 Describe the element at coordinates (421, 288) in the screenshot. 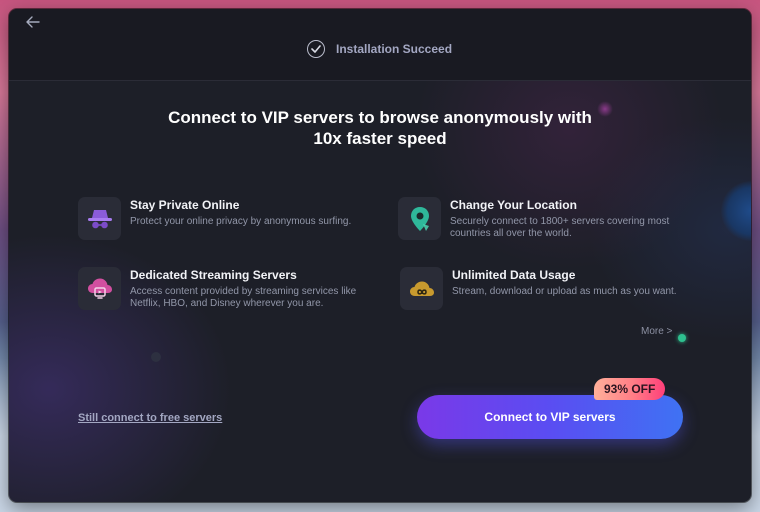

I see `infinity-cloud-icon` at that location.